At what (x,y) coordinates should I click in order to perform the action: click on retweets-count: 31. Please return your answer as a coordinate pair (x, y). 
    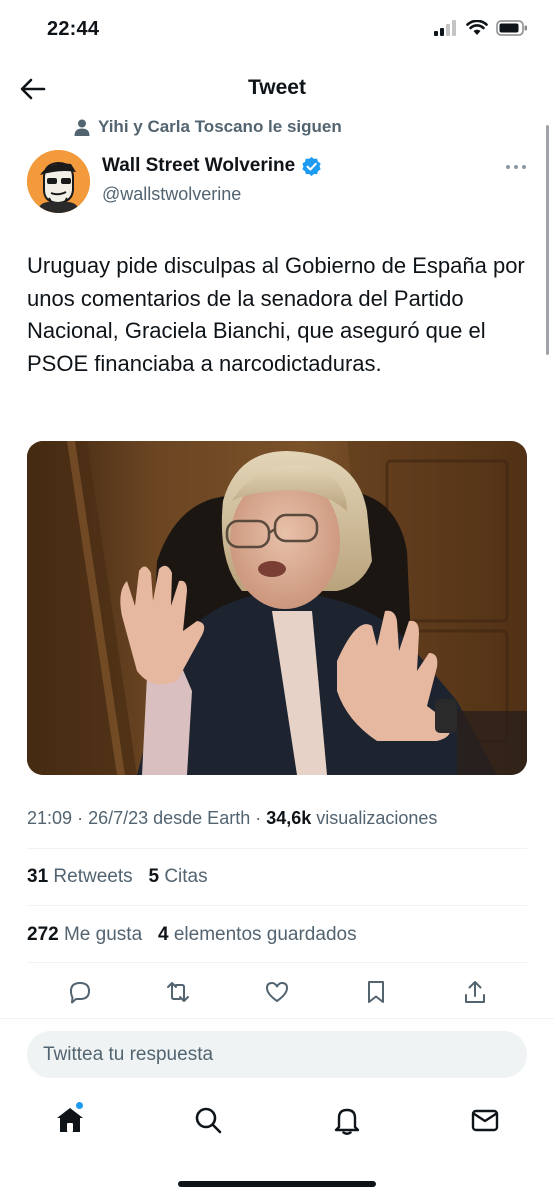
    Looking at the image, I should click on (37, 876).